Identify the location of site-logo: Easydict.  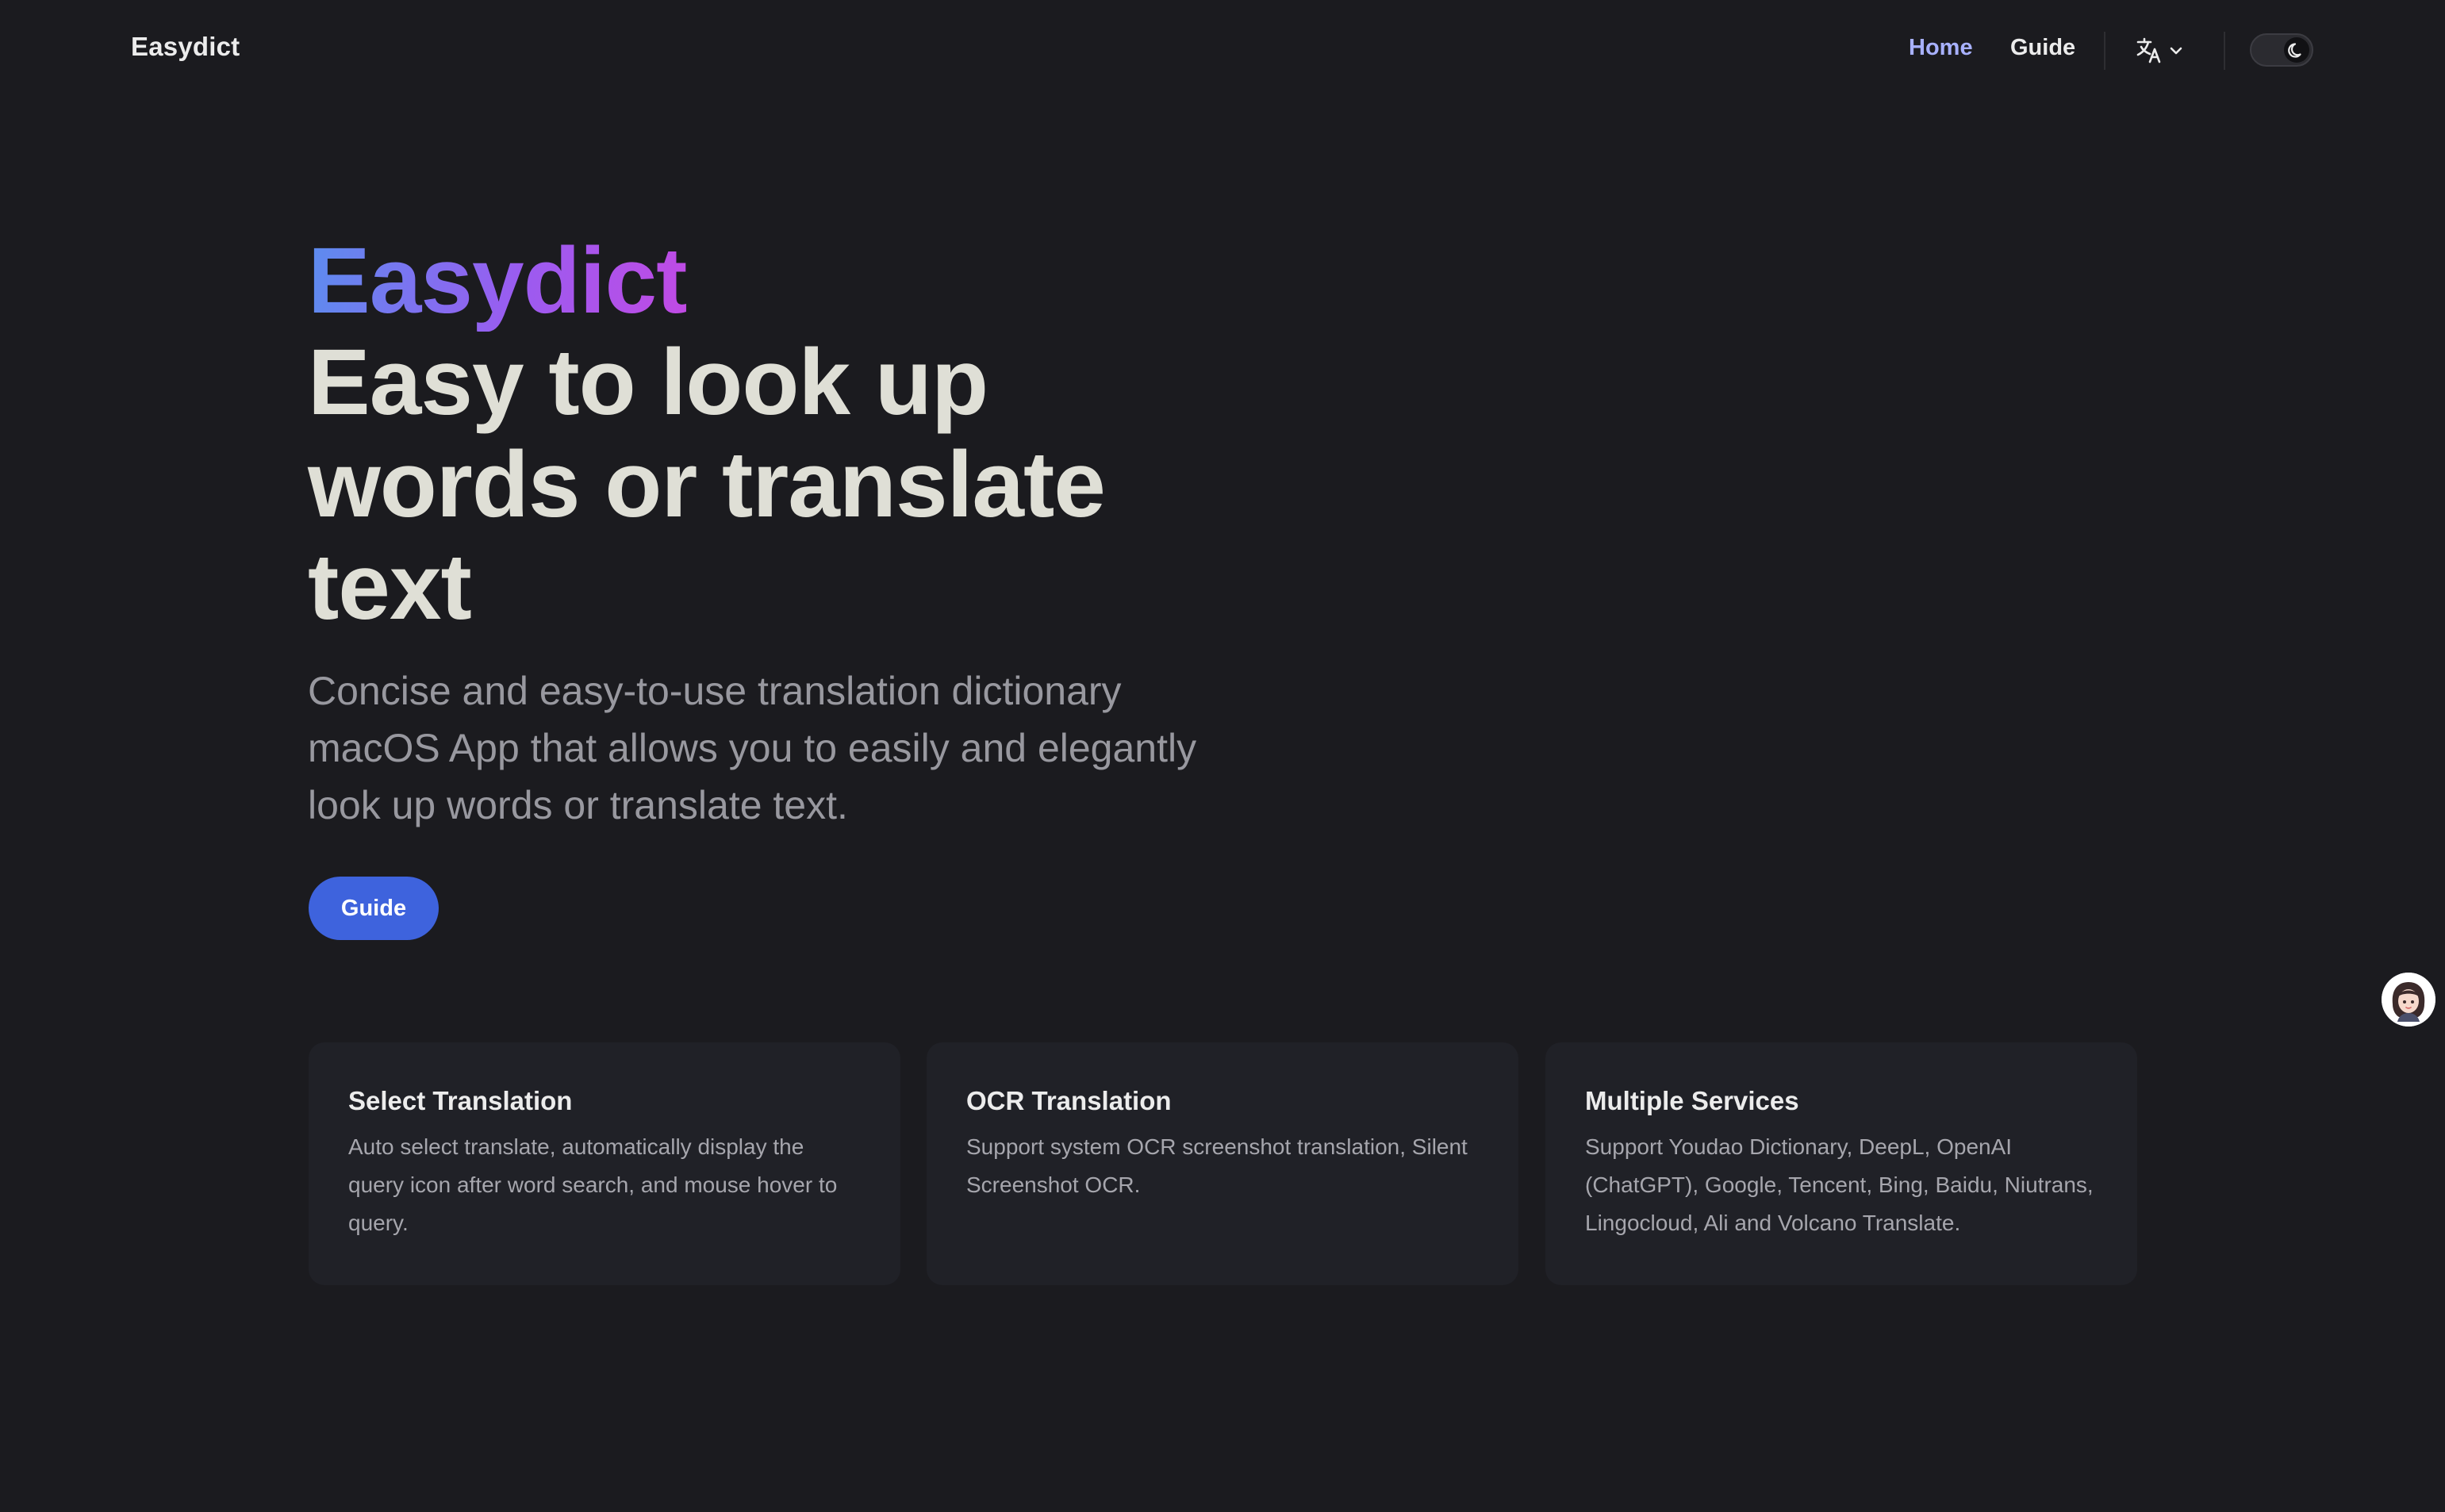
(185, 47).